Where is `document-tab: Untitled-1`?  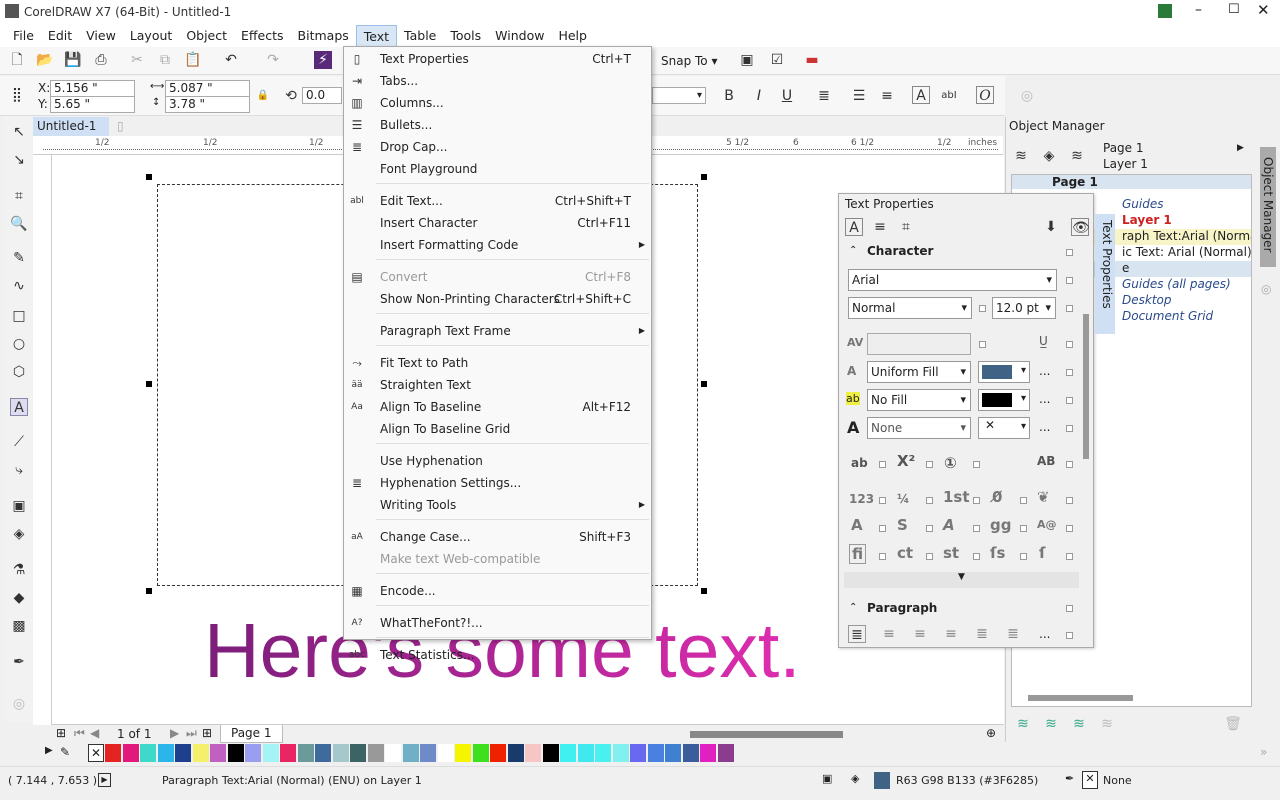
document-tab: Untitled-1 is located at coordinates (71, 126).